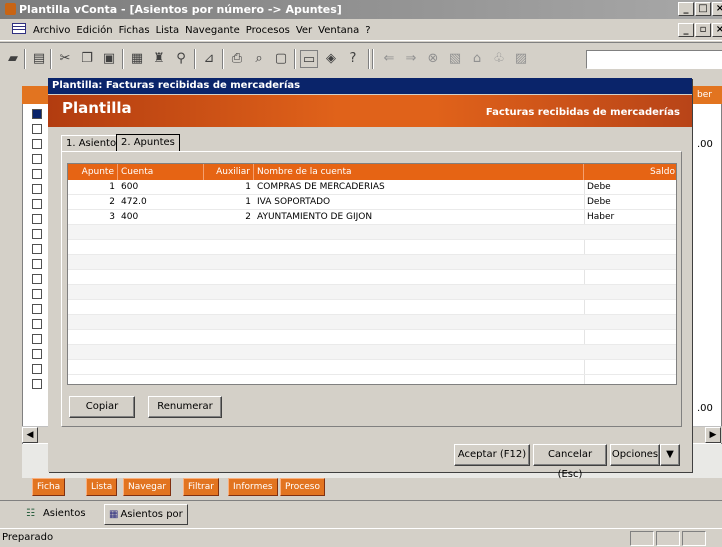 The height and width of the screenshot is (547, 722). What do you see at coordinates (411, 59) in the screenshot?
I see `forward-arrow-icon: ⇒` at bounding box center [411, 59].